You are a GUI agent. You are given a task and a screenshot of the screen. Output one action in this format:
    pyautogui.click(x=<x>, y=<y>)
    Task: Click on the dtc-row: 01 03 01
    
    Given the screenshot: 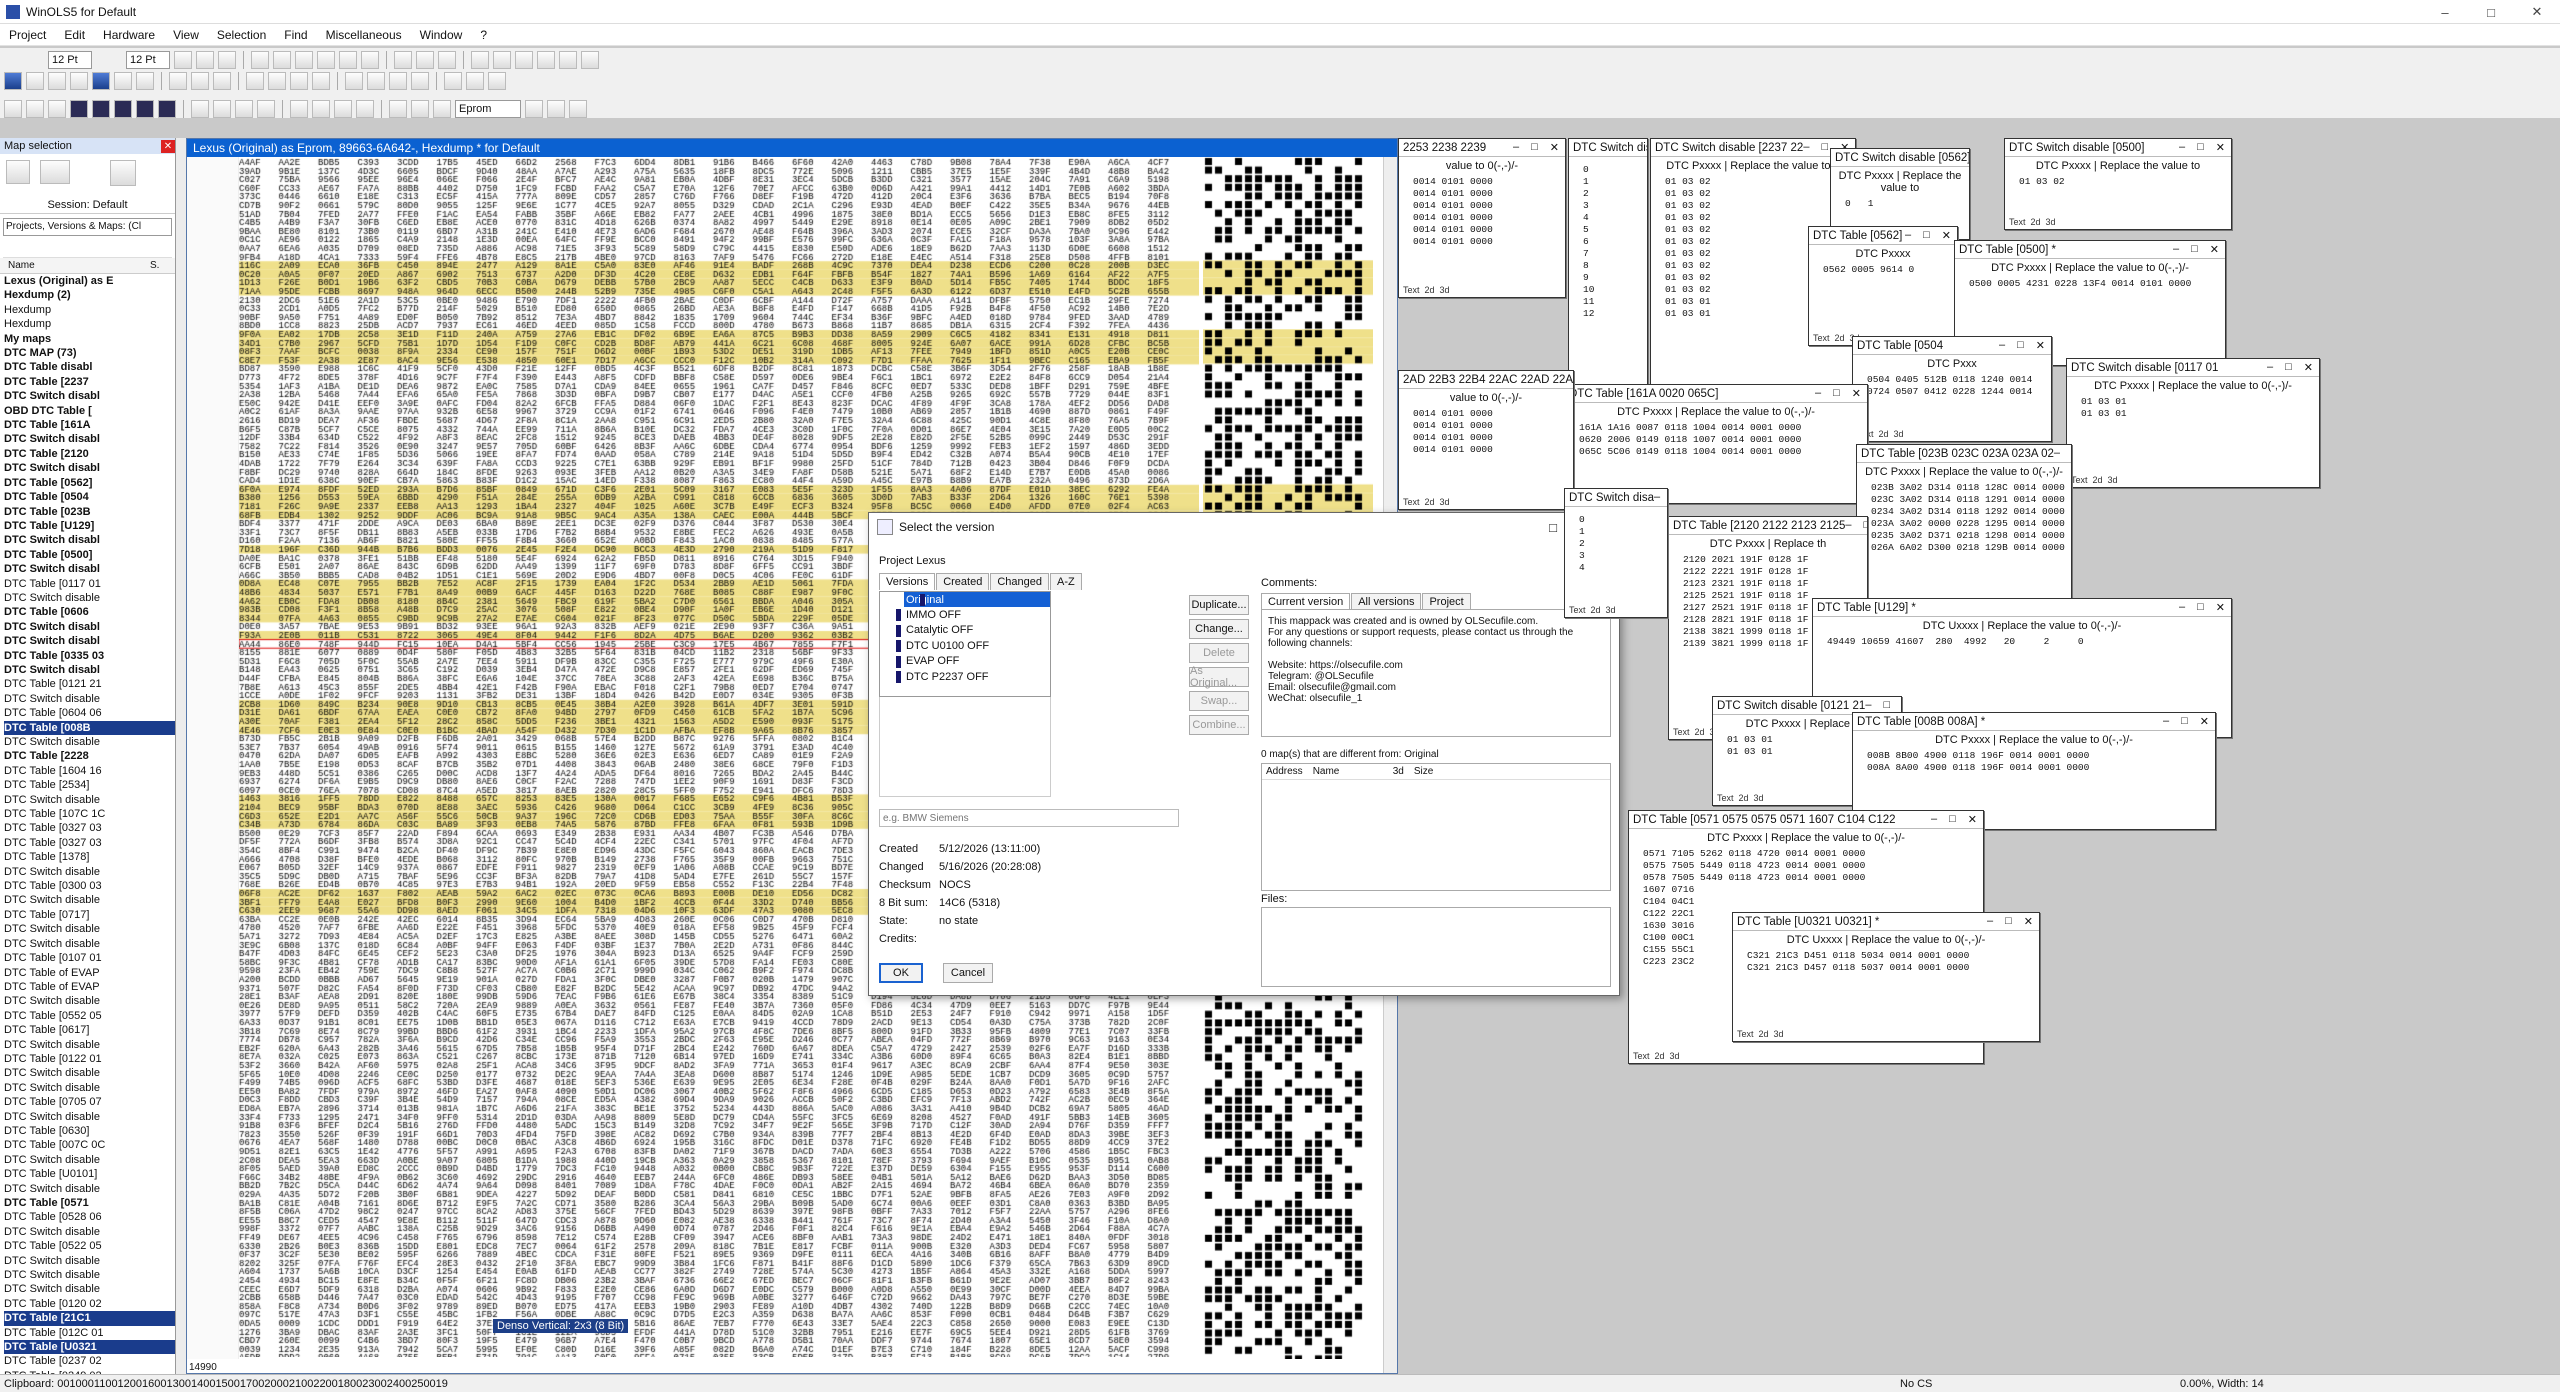 What is the action you would take?
    pyautogui.click(x=2200, y=402)
    